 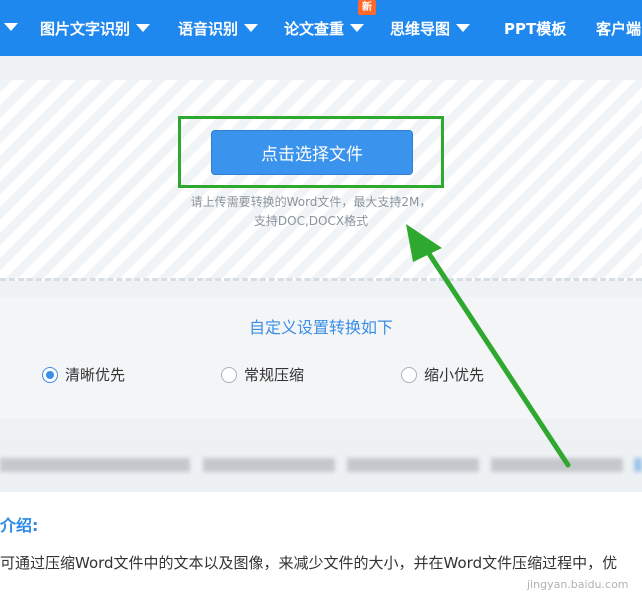 I want to click on upload-hint: 请上传需要转换的Word文件，最大支持2M， 支持DOC,DOCX格式, so click(x=311, y=212).